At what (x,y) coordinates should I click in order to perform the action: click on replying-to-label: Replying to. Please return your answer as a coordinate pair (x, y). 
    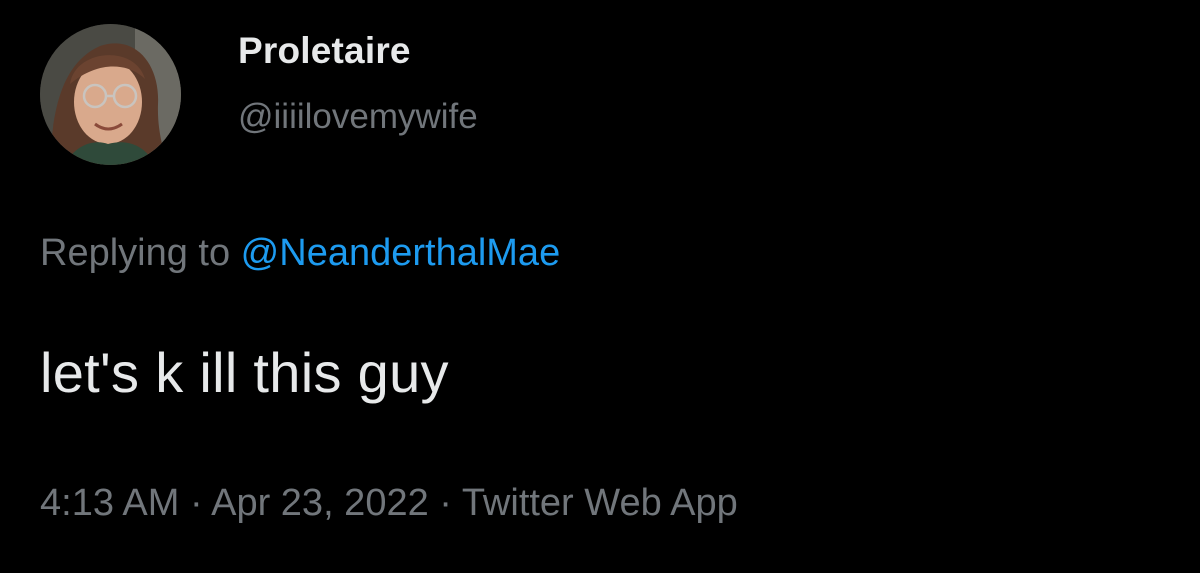
    Looking at the image, I should click on (140, 253).